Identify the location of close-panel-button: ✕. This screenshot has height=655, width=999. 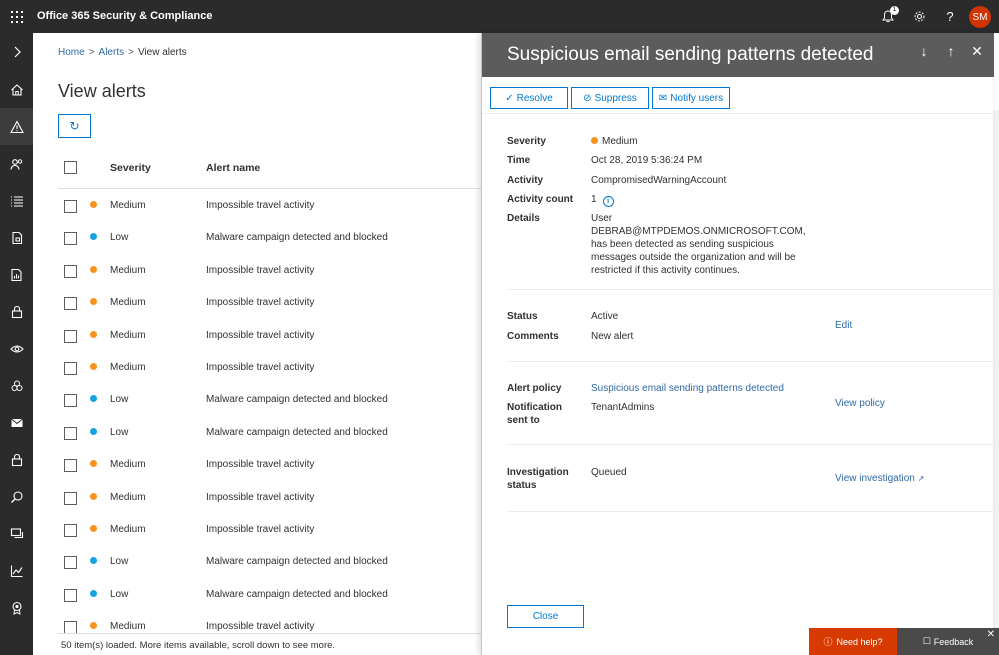
(977, 51).